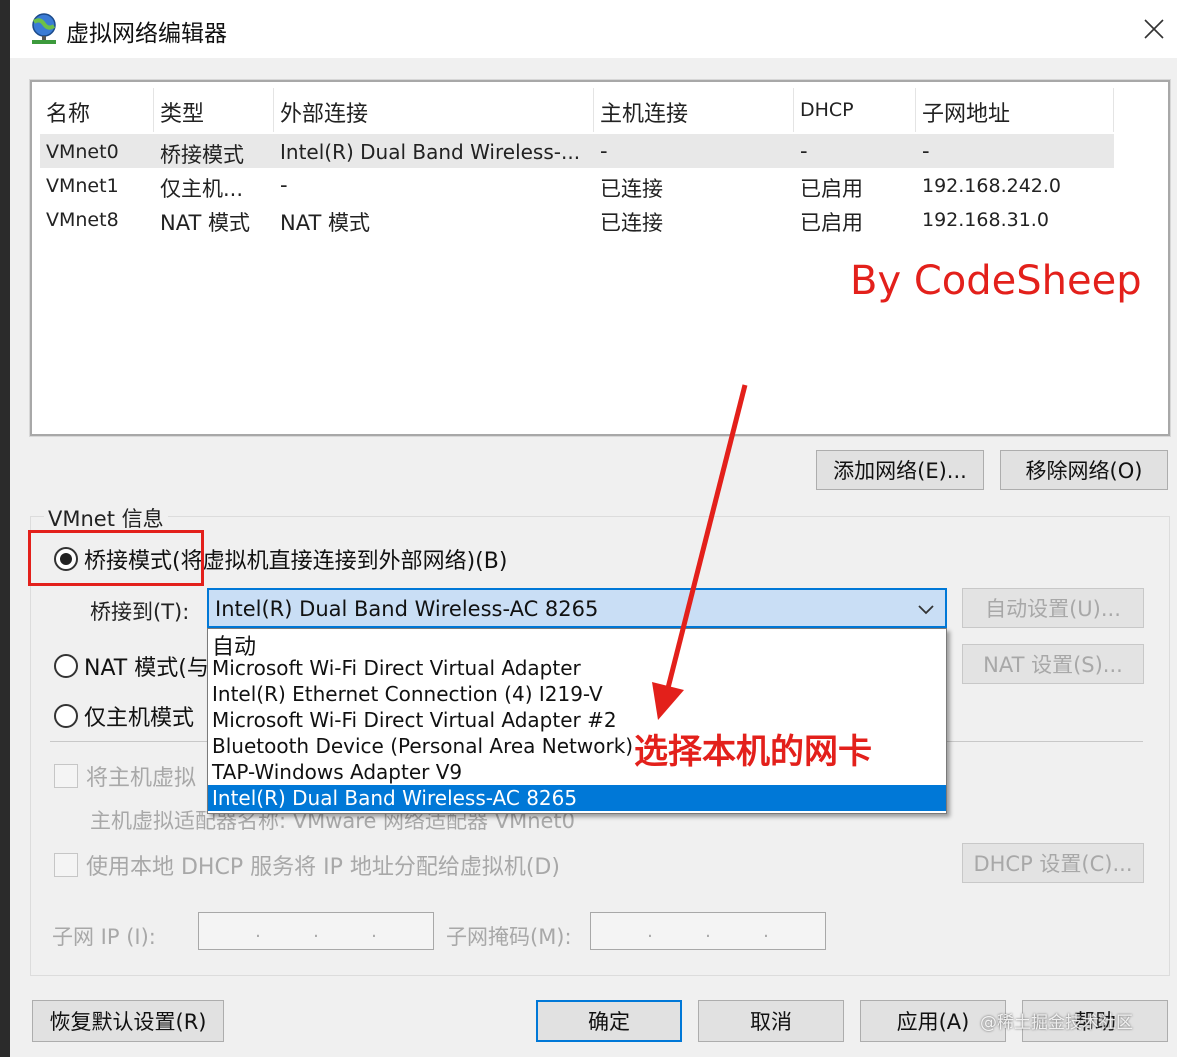 The width and height of the screenshot is (1177, 1057). I want to click on title-bar: 虚拟网络编辑器, so click(593, 29).